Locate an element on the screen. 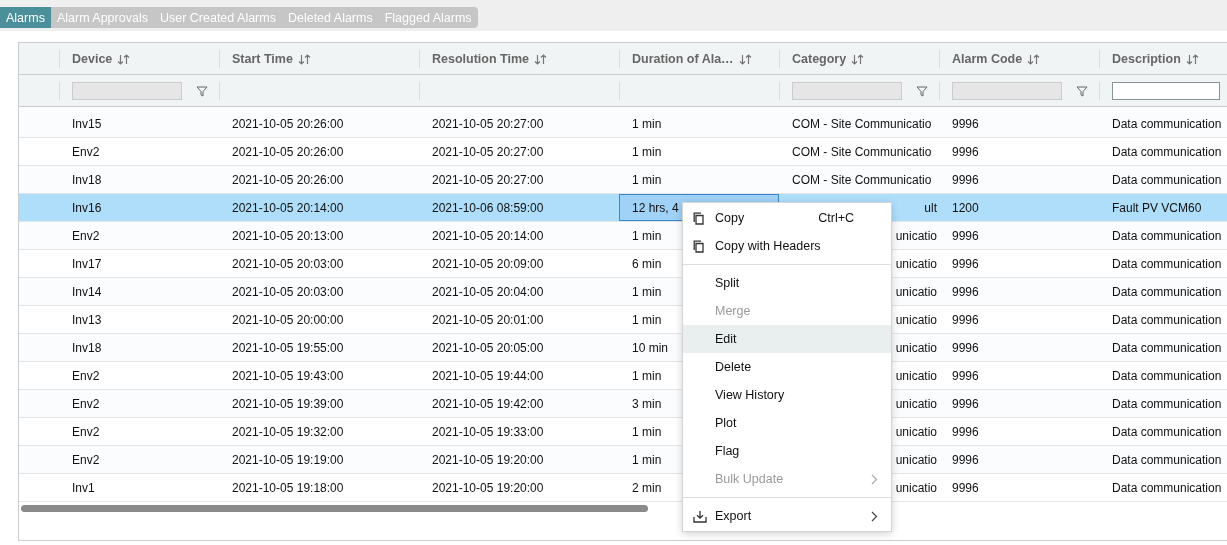 Image resolution: width=1227 pixels, height=545 pixels. column-header: Start Time is located at coordinates (262, 59).